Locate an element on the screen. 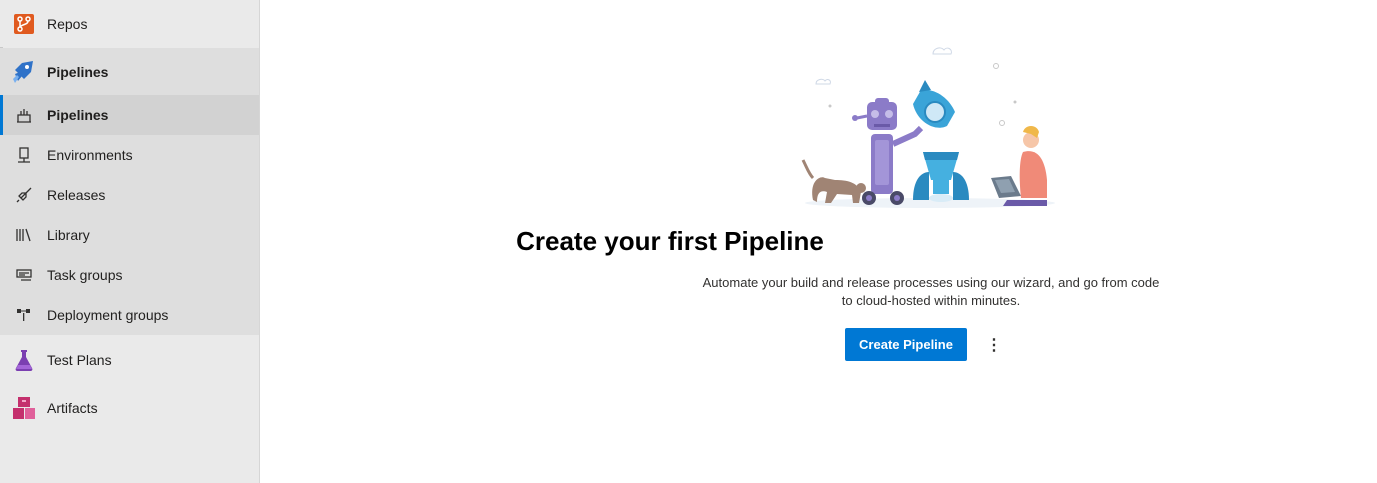 Image resolution: width=1377 pixels, height=483 pixels. sidebar-item-label: Environments is located at coordinates (90, 155).